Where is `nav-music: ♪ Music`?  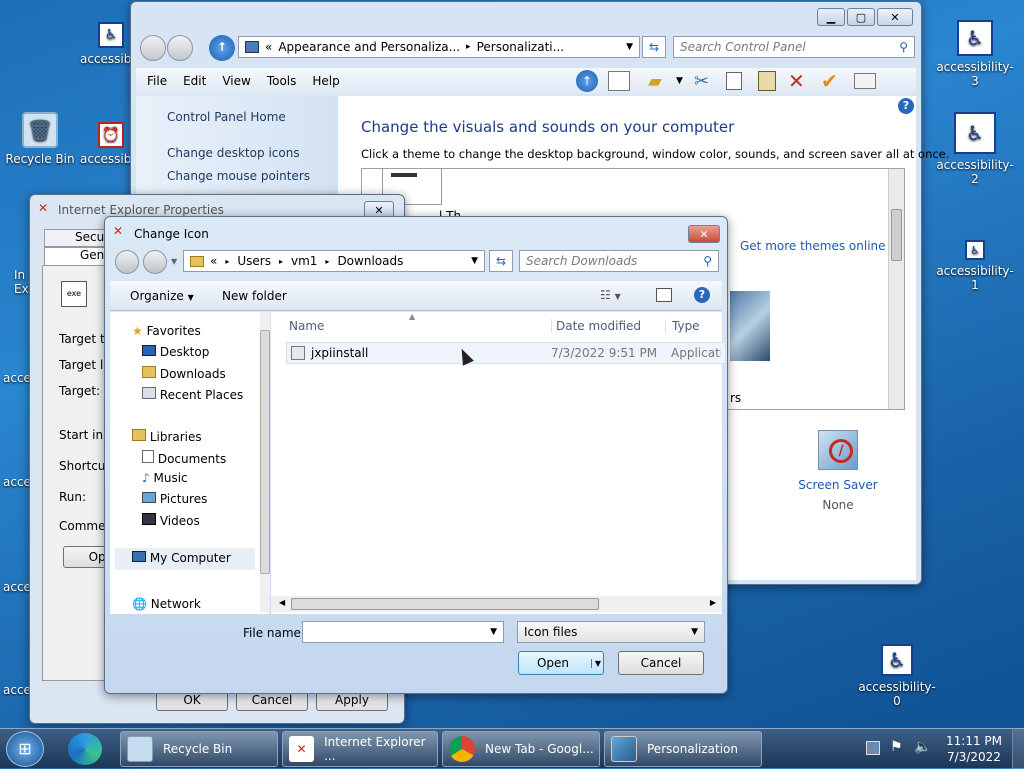 nav-music: ♪ Music is located at coordinates (165, 478).